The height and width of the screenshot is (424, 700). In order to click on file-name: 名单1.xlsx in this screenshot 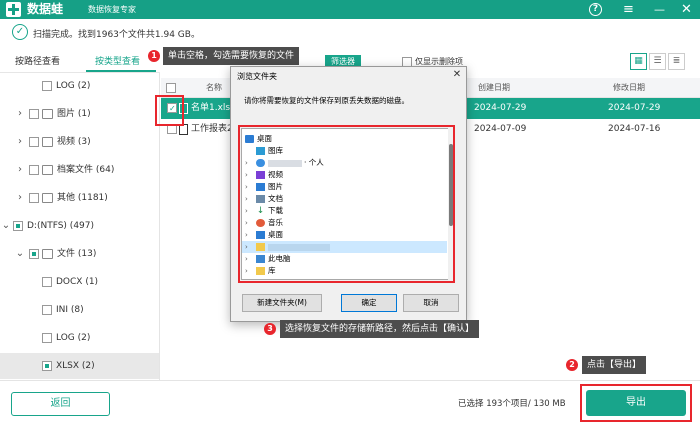, I will do `click(213, 108)`.